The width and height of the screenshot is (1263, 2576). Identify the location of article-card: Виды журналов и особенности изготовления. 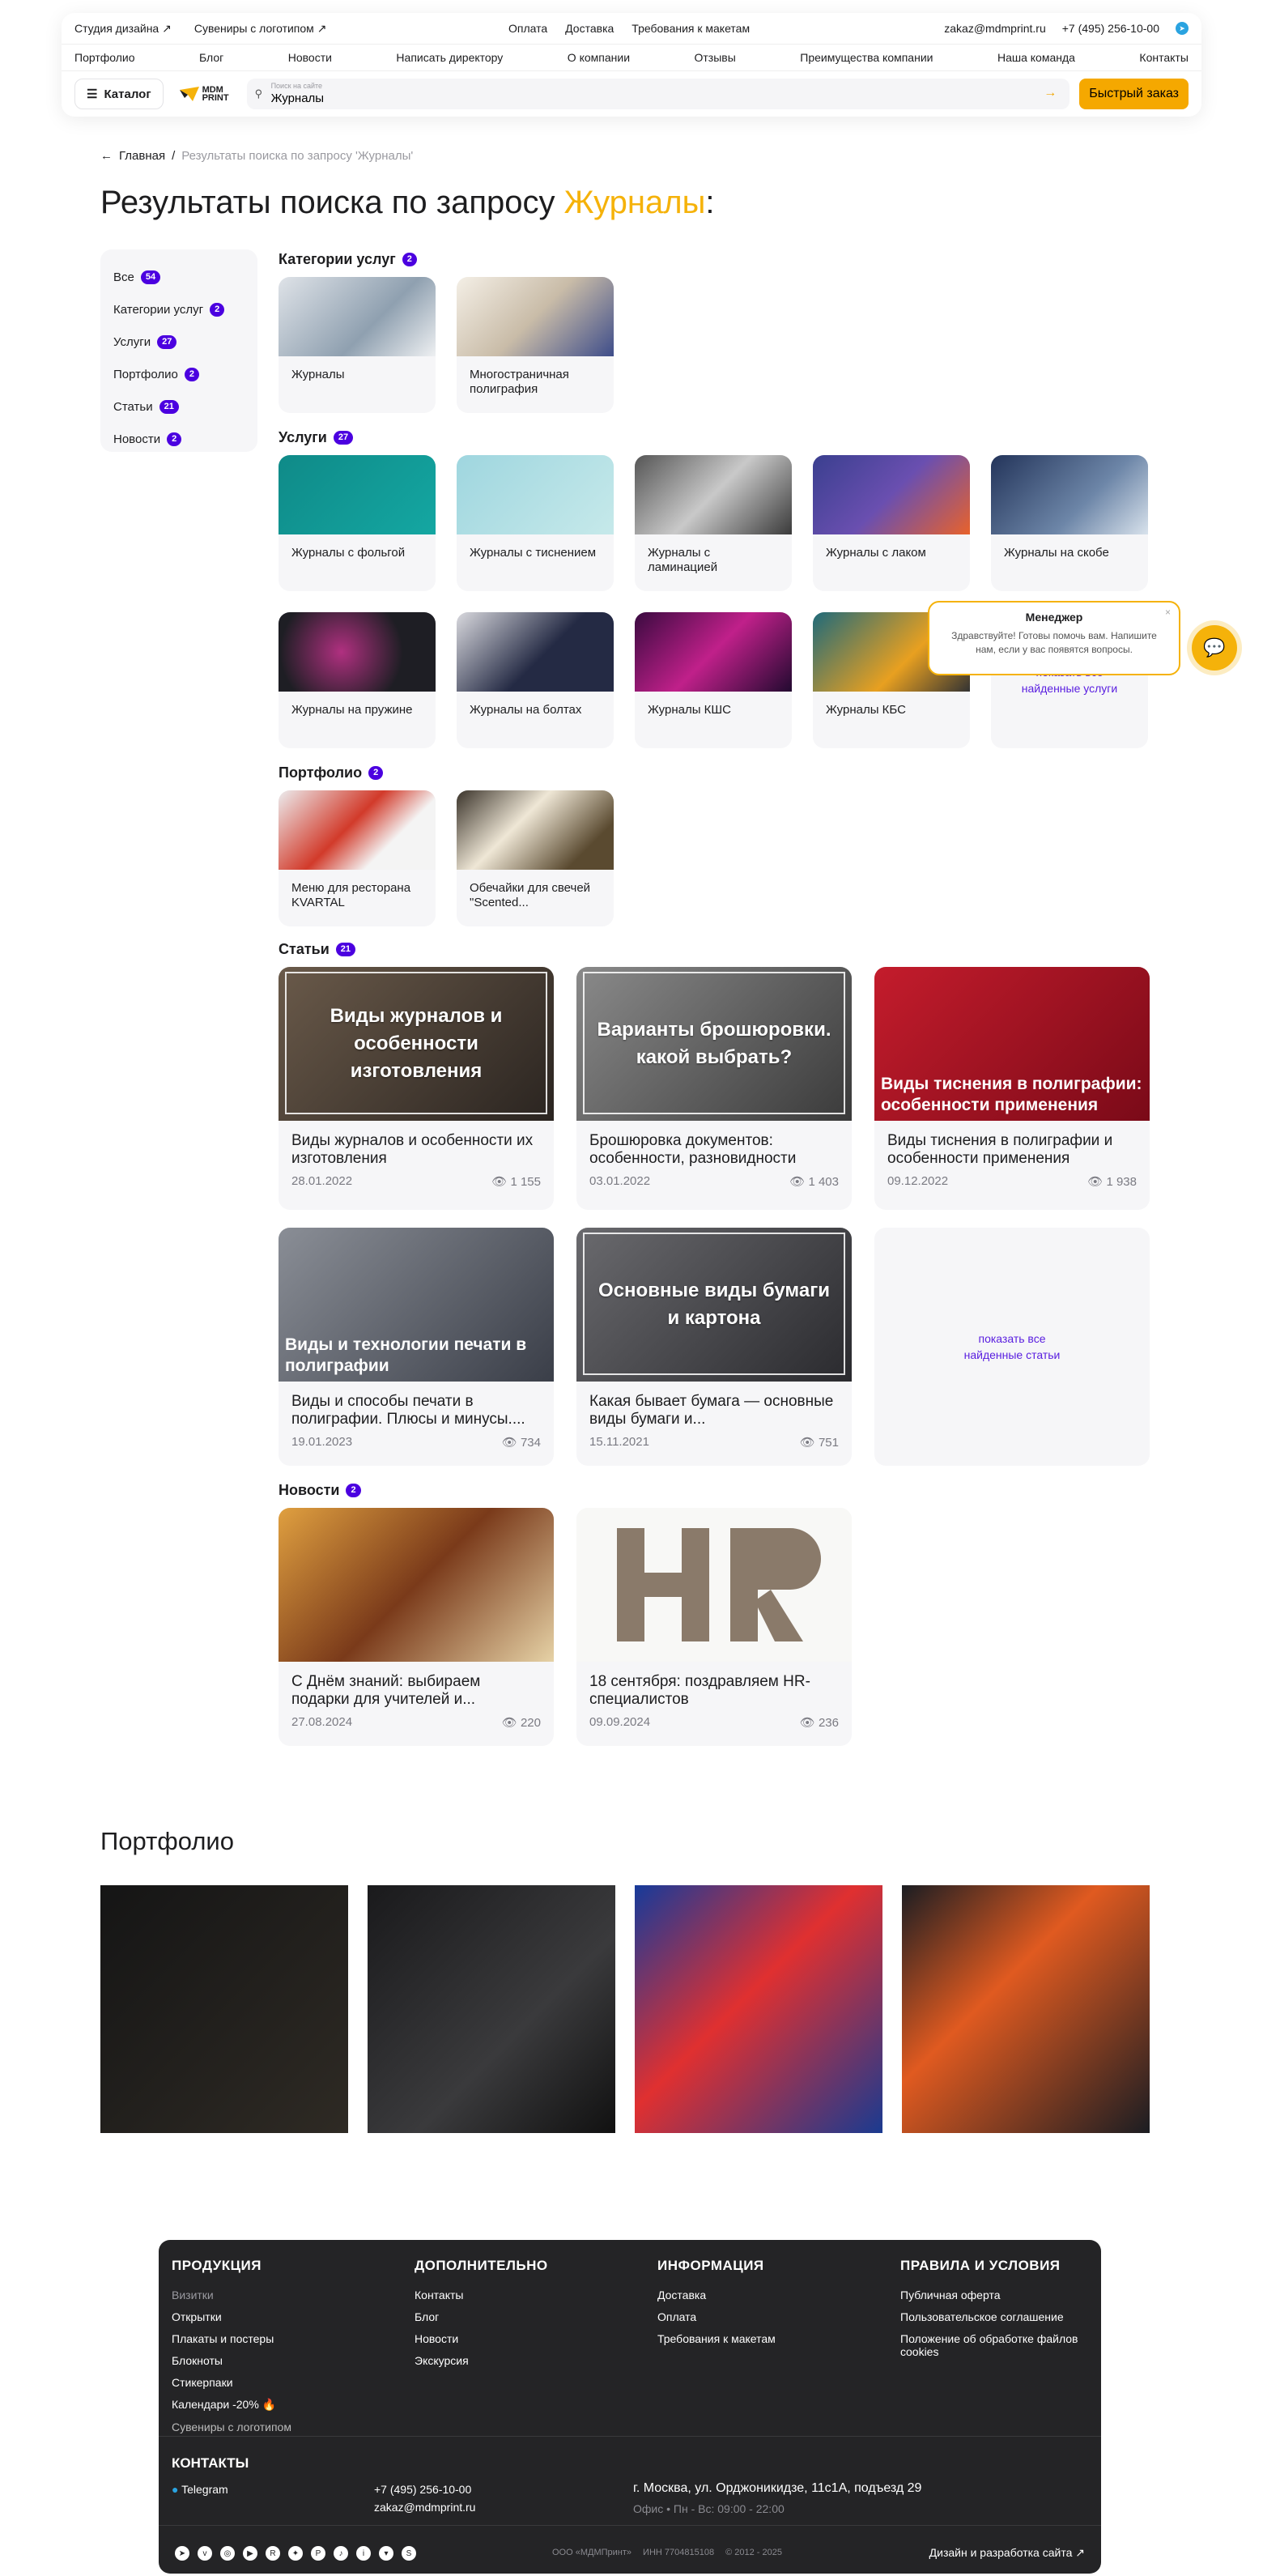
(416, 1088).